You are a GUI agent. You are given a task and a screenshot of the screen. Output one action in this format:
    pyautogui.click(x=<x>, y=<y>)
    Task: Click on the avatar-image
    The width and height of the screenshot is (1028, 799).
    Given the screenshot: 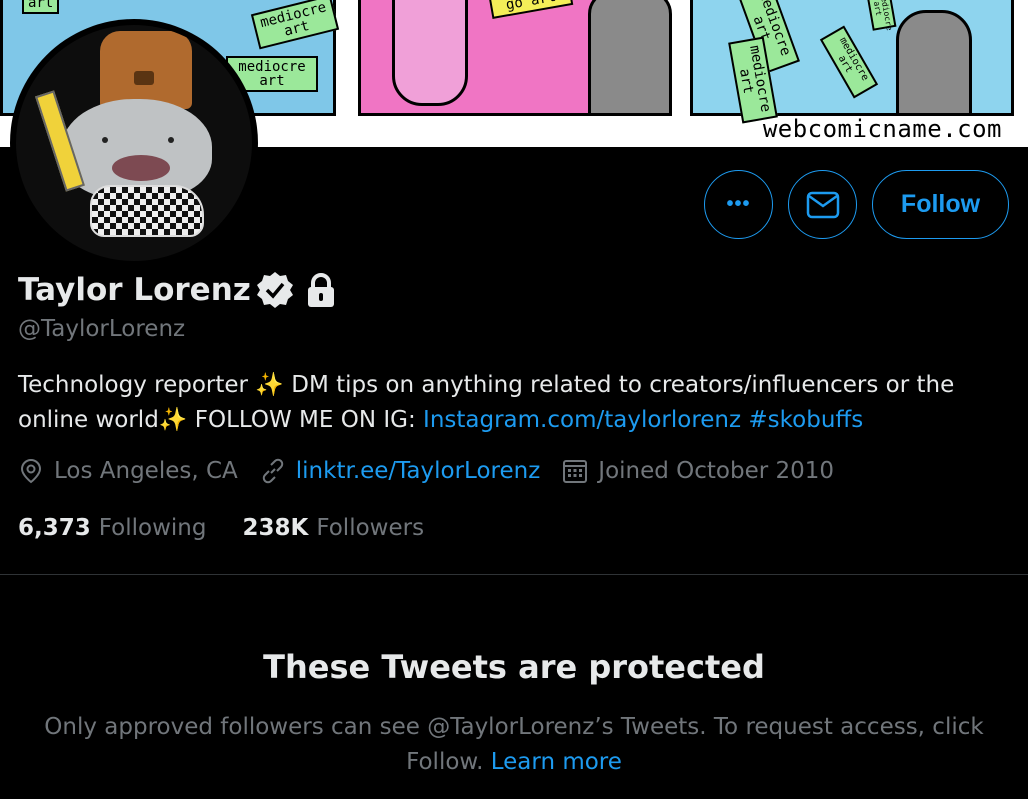 What is the action you would take?
    pyautogui.click(x=134, y=143)
    